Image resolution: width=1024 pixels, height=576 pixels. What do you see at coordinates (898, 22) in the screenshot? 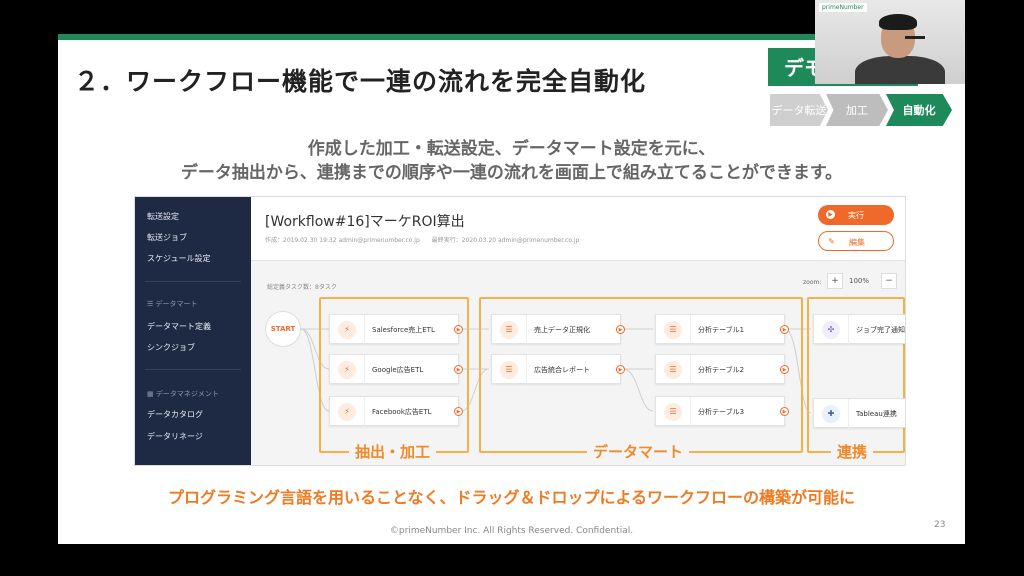
I see `presenter-hair` at bounding box center [898, 22].